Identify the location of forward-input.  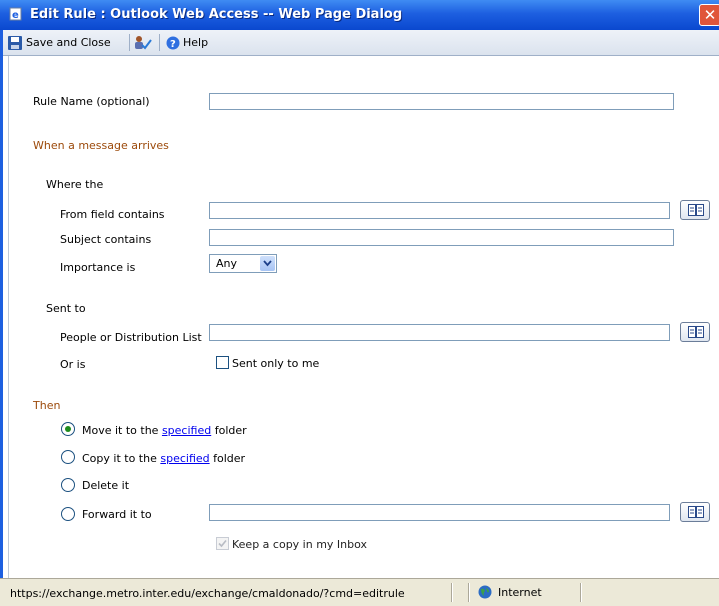
(439, 512).